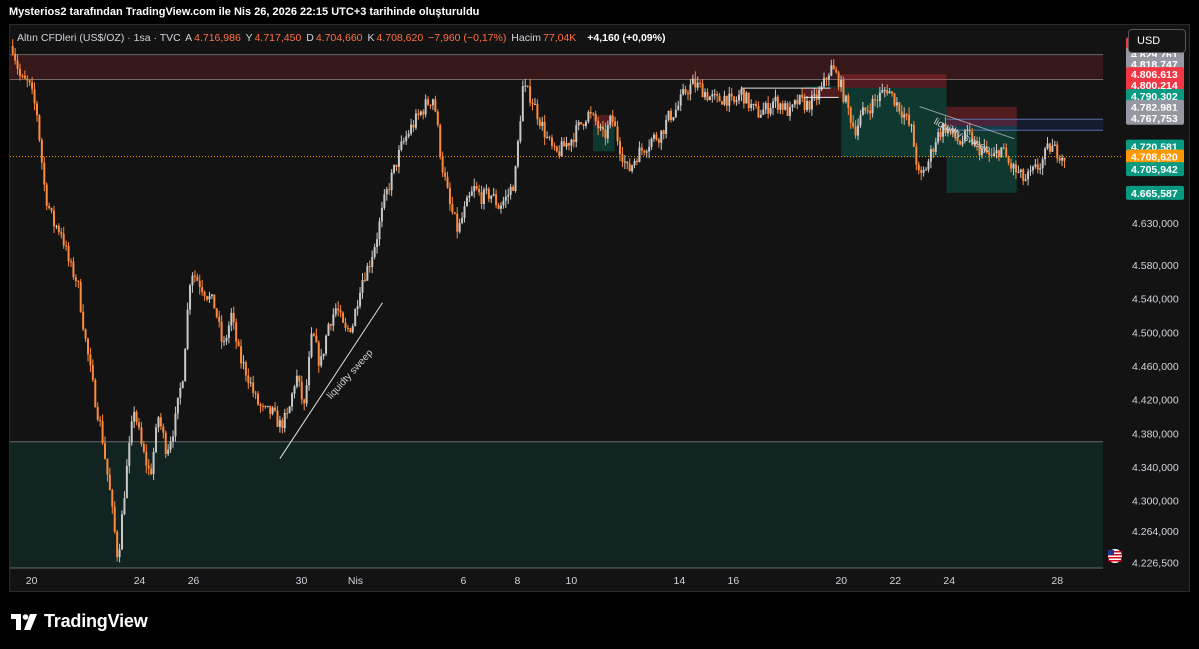 The width and height of the screenshot is (1199, 649). I want to click on legend-high: 4.717,450, so click(278, 38).